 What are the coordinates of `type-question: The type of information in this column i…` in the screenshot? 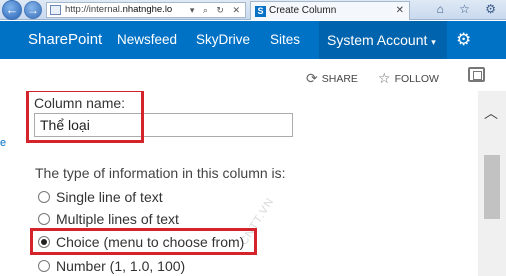 It's located at (160, 173).